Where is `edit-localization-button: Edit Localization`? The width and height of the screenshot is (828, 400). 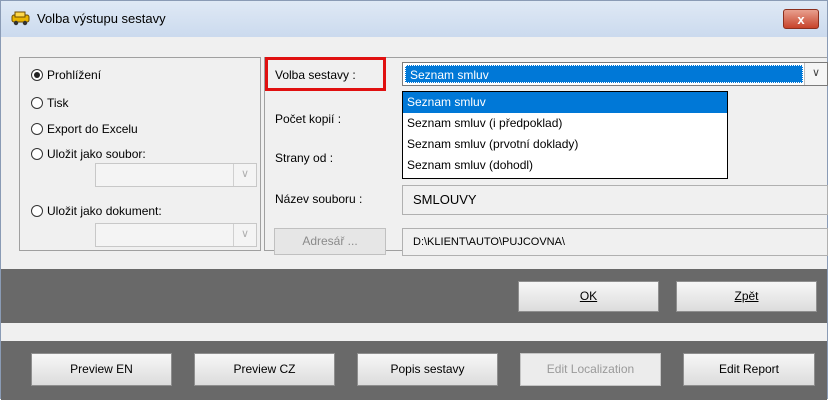 edit-localization-button: Edit Localization is located at coordinates (590, 369).